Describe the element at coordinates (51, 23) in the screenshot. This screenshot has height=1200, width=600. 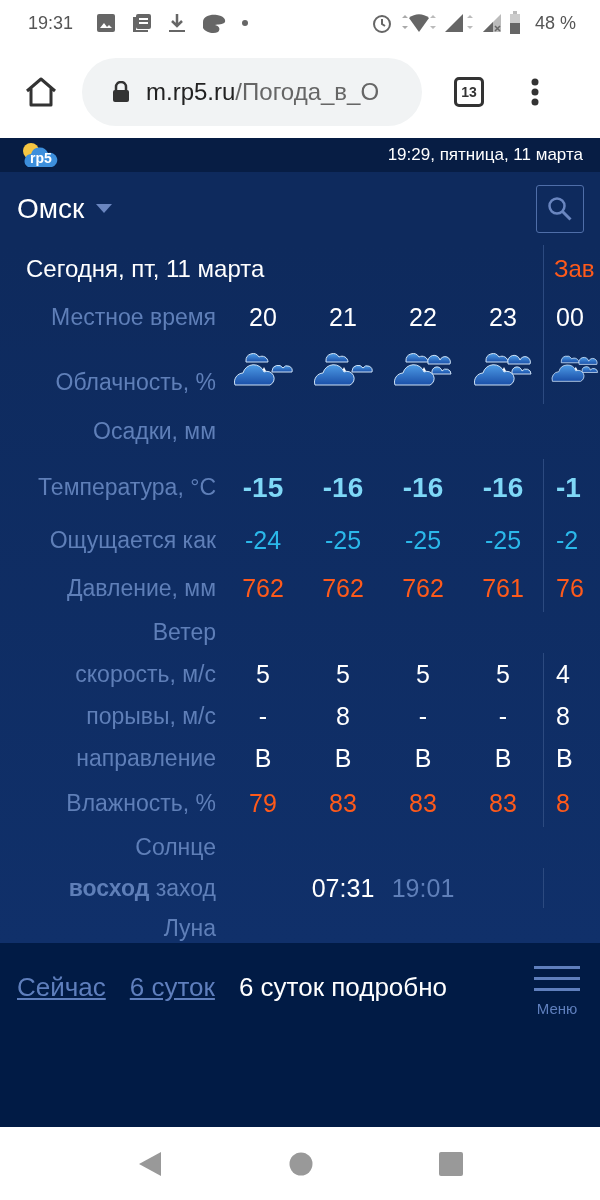
I see `status-time: 19:31` at that location.